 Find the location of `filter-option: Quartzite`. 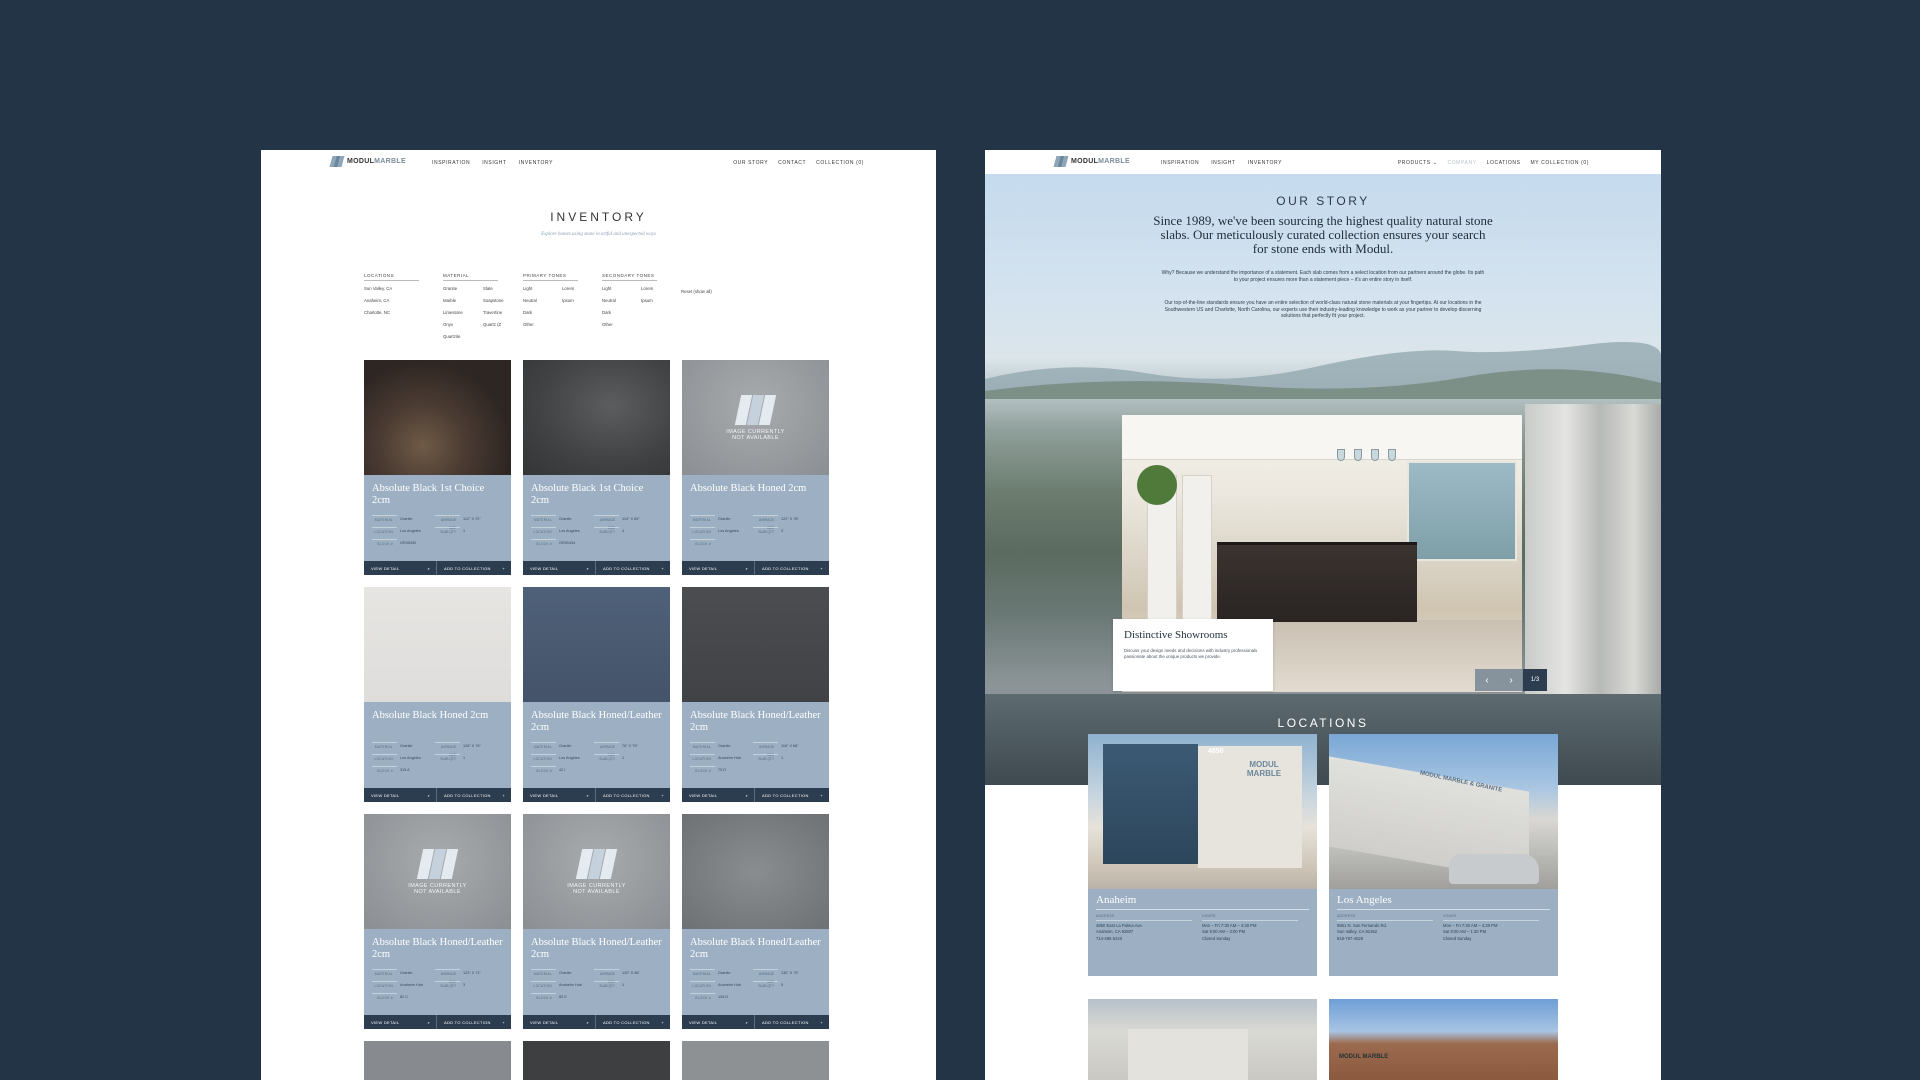

filter-option: Quartzite is located at coordinates (463, 340).